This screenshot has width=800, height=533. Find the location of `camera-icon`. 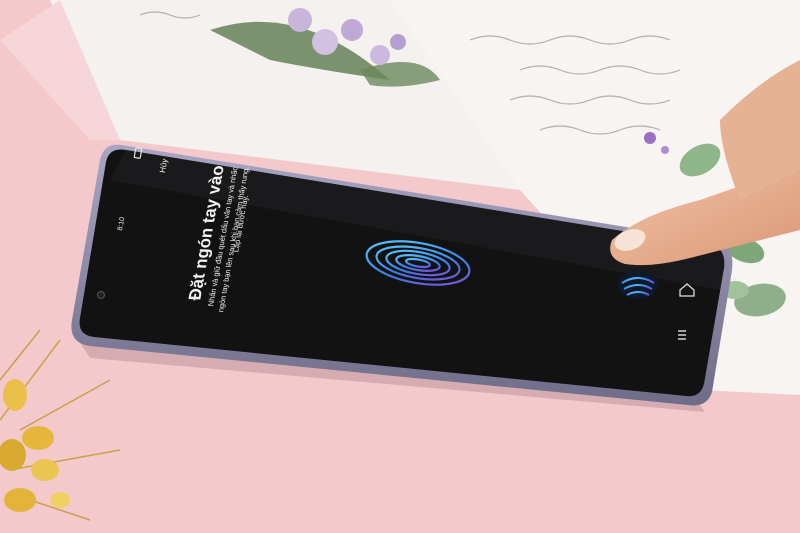

camera-icon is located at coordinates (101, 295).